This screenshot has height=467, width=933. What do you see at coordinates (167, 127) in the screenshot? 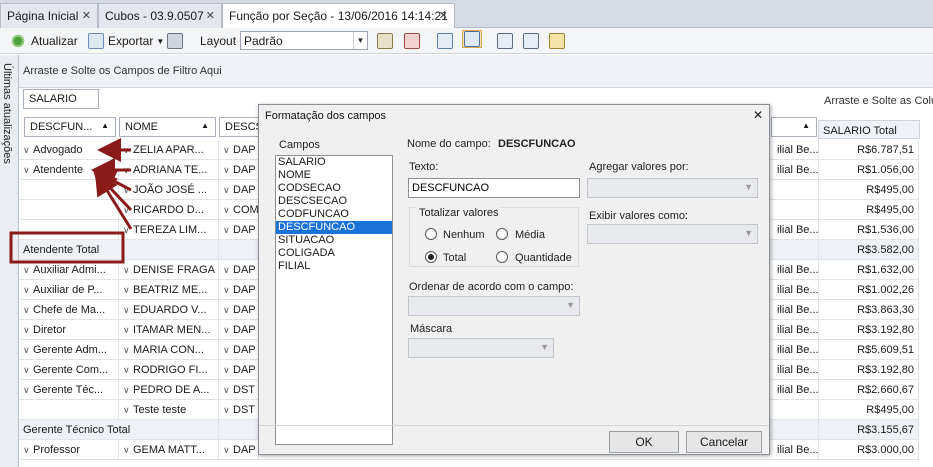
I see `row-field-nome: NOME ▲` at bounding box center [167, 127].